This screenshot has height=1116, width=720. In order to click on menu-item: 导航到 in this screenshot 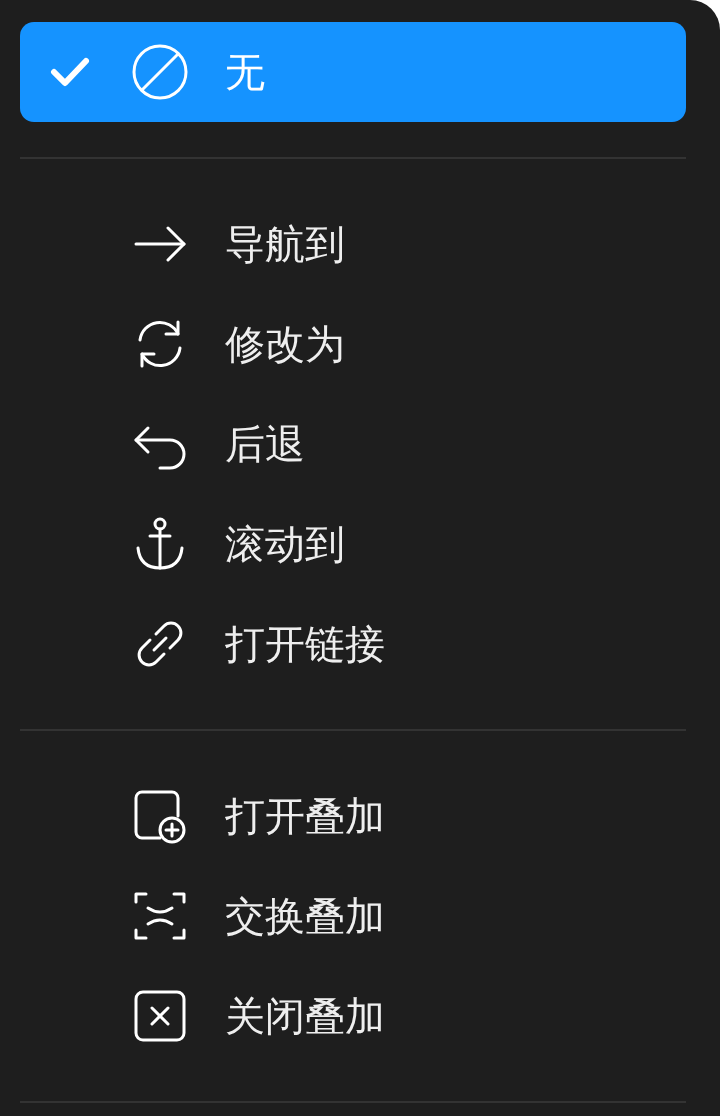, I will do `click(353, 244)`.